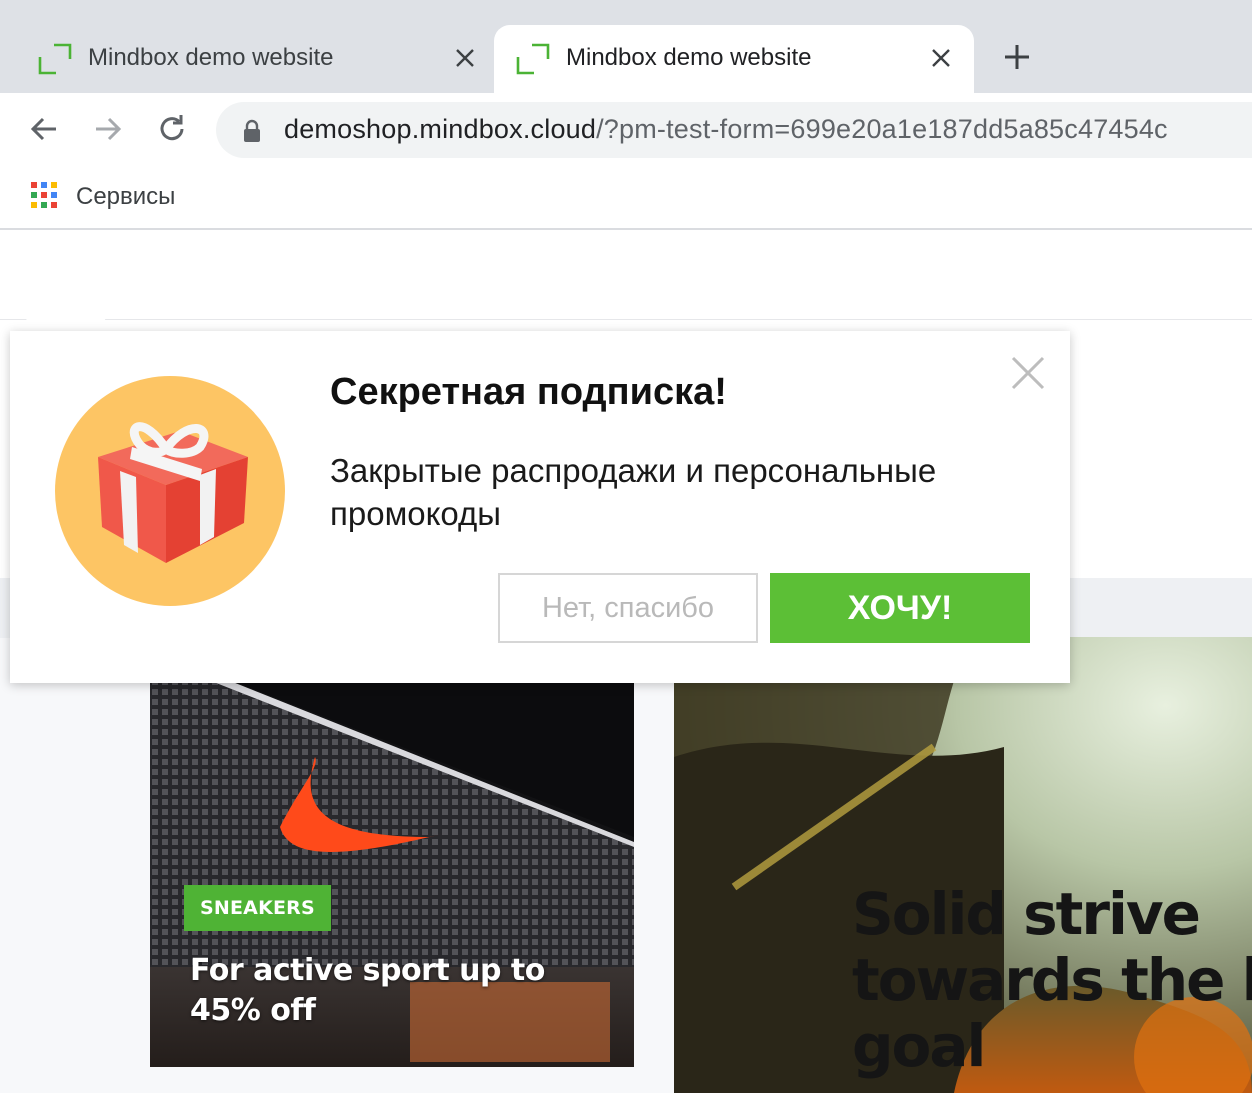  What do you see at coordinates (170, 491) in the screenshot?
I see `gift-icon` at bounding box center [170, 491].